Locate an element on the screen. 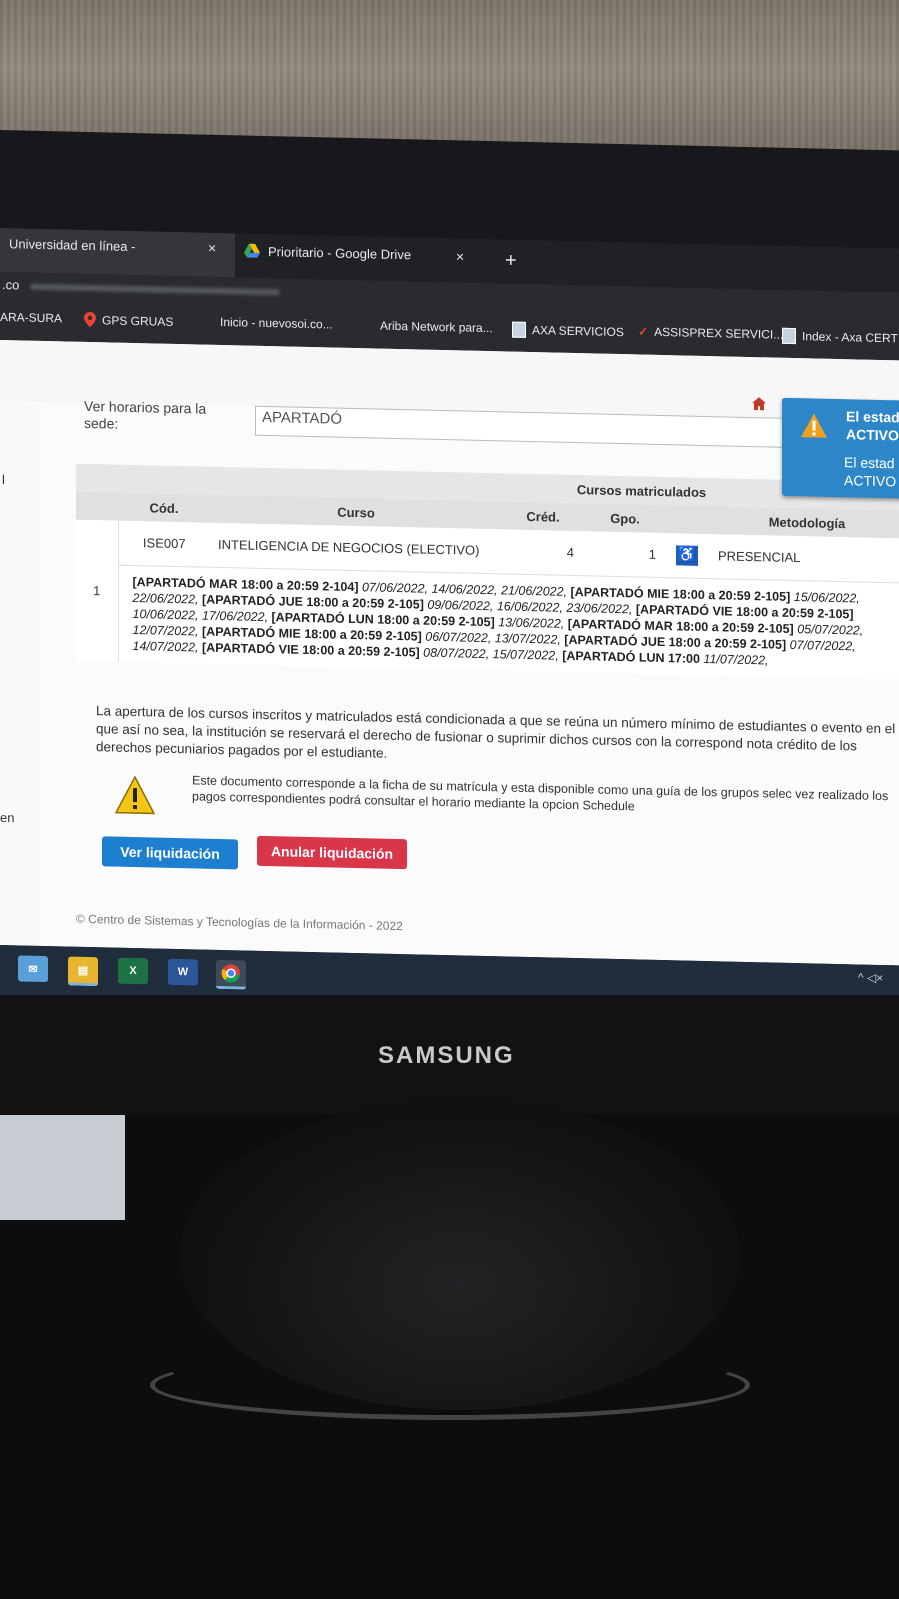 The width and height of the screenshot is (899, 1599). schedule-slot: [APARTADÓ VIE 18:00 a 20:59 2-105] is located at coordinates (311, 650).